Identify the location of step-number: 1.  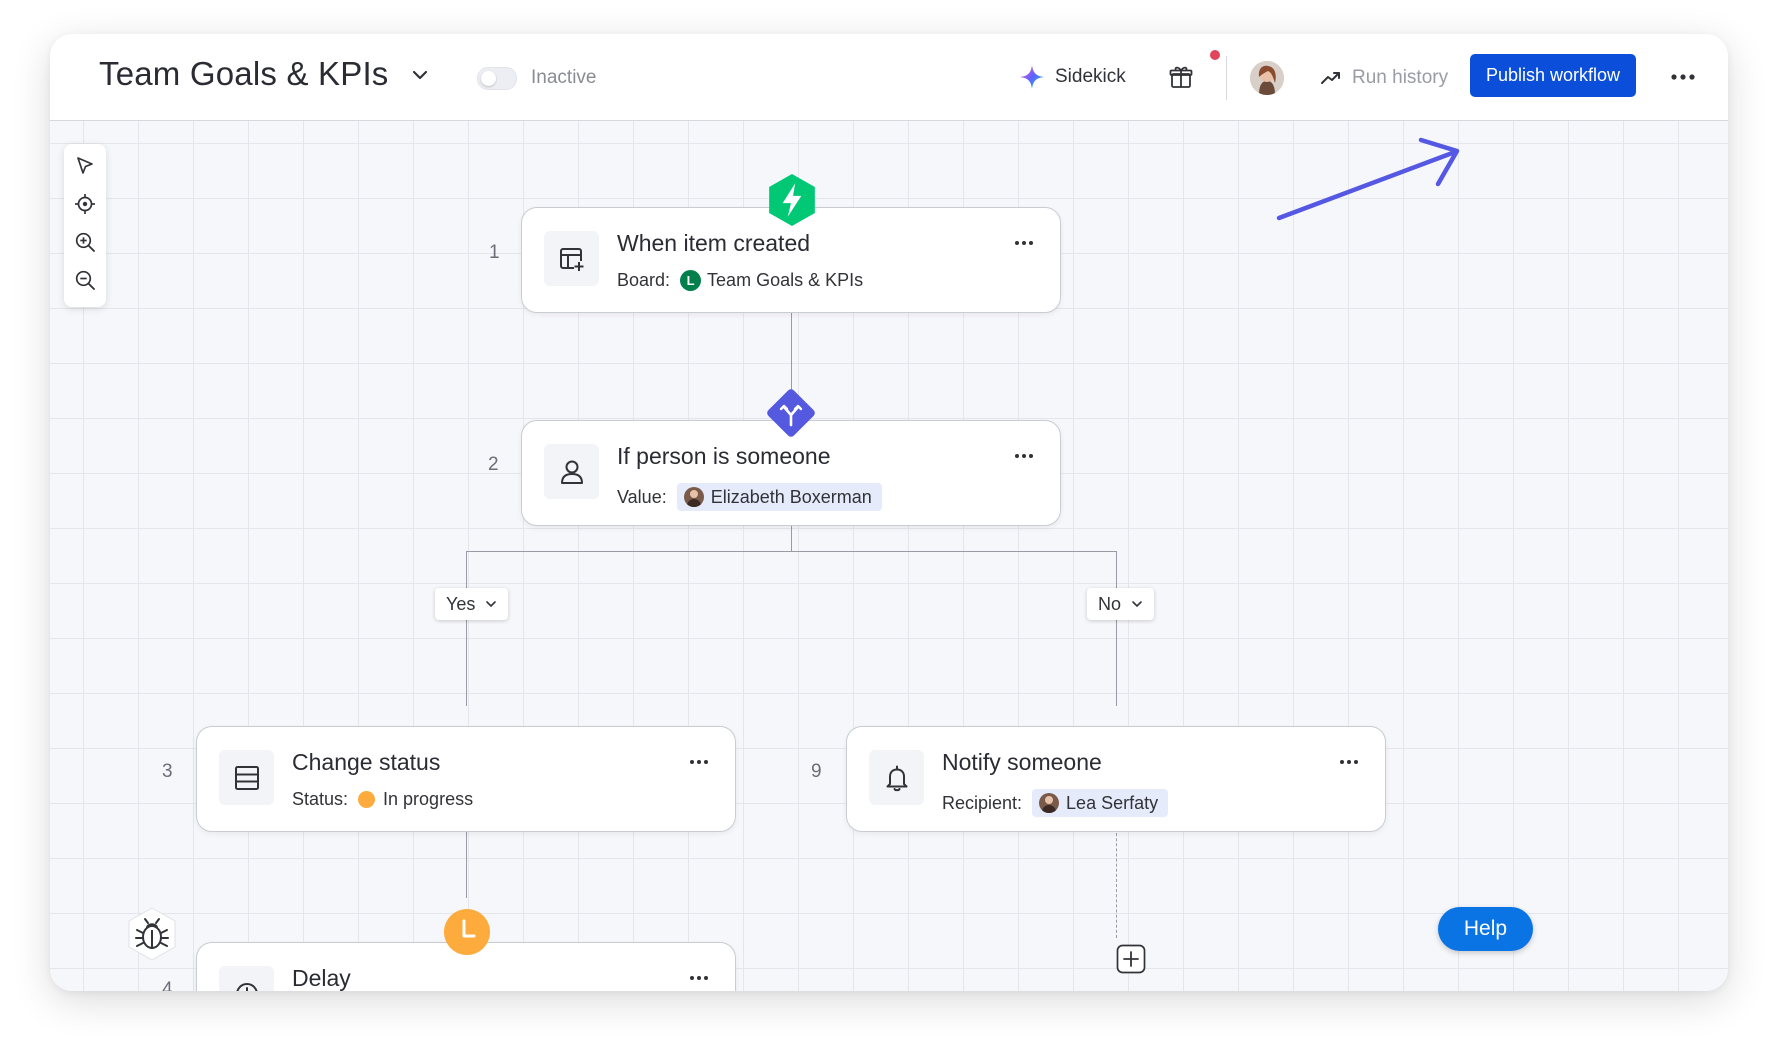
(494, 252).